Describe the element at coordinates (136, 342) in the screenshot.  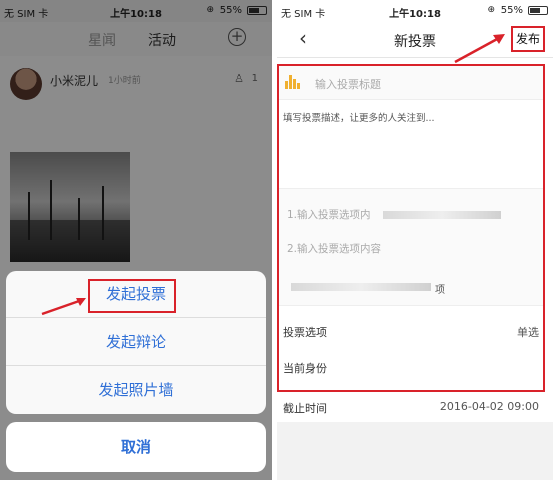
I see `start-debate-button: 发起辩论` at that location.